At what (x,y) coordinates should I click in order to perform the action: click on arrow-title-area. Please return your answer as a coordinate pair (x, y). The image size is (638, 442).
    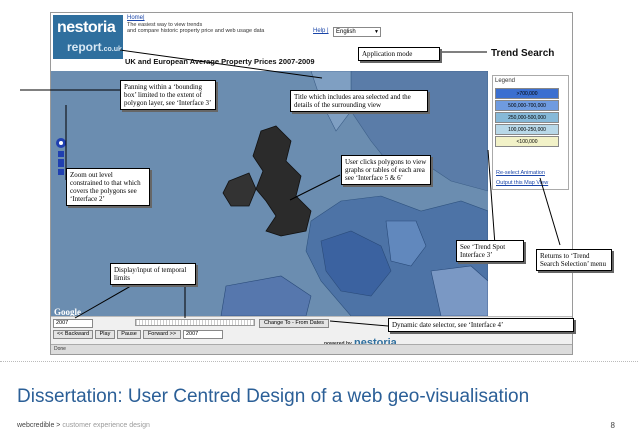
    Looking at the image, I should click on (221, 64).